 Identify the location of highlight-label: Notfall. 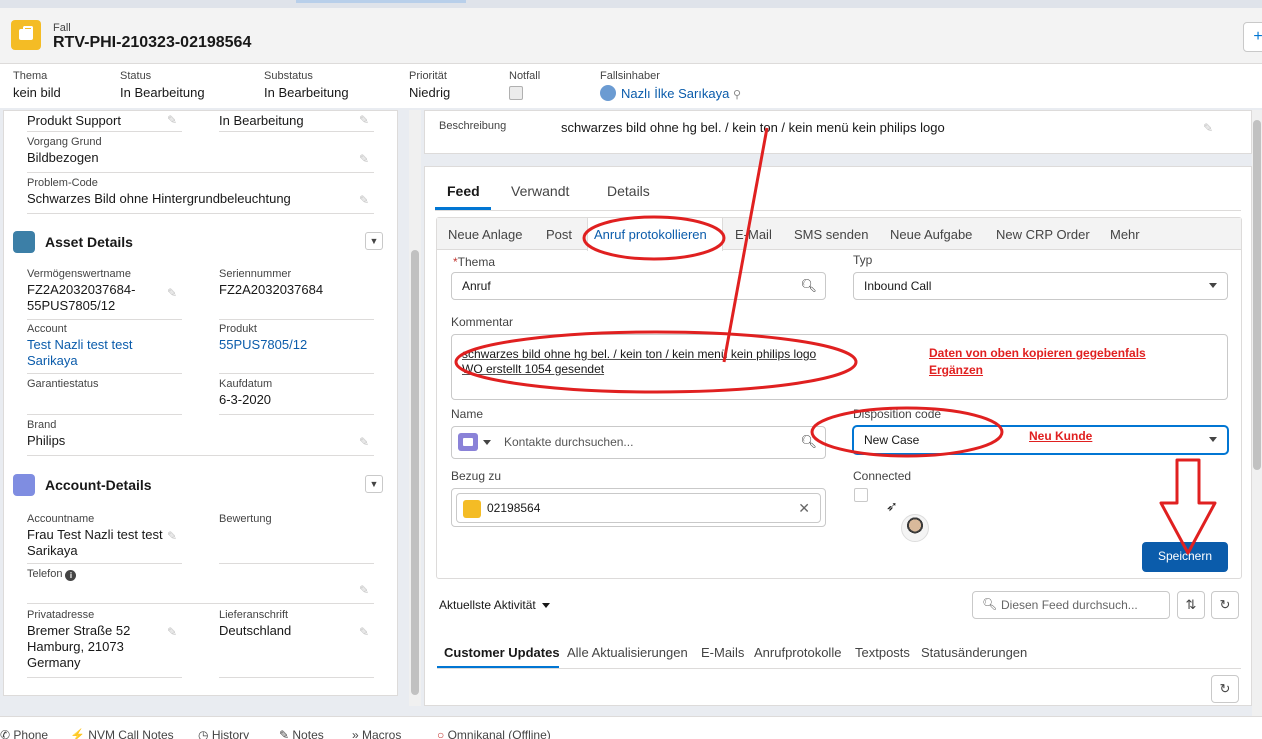
(525, 76).